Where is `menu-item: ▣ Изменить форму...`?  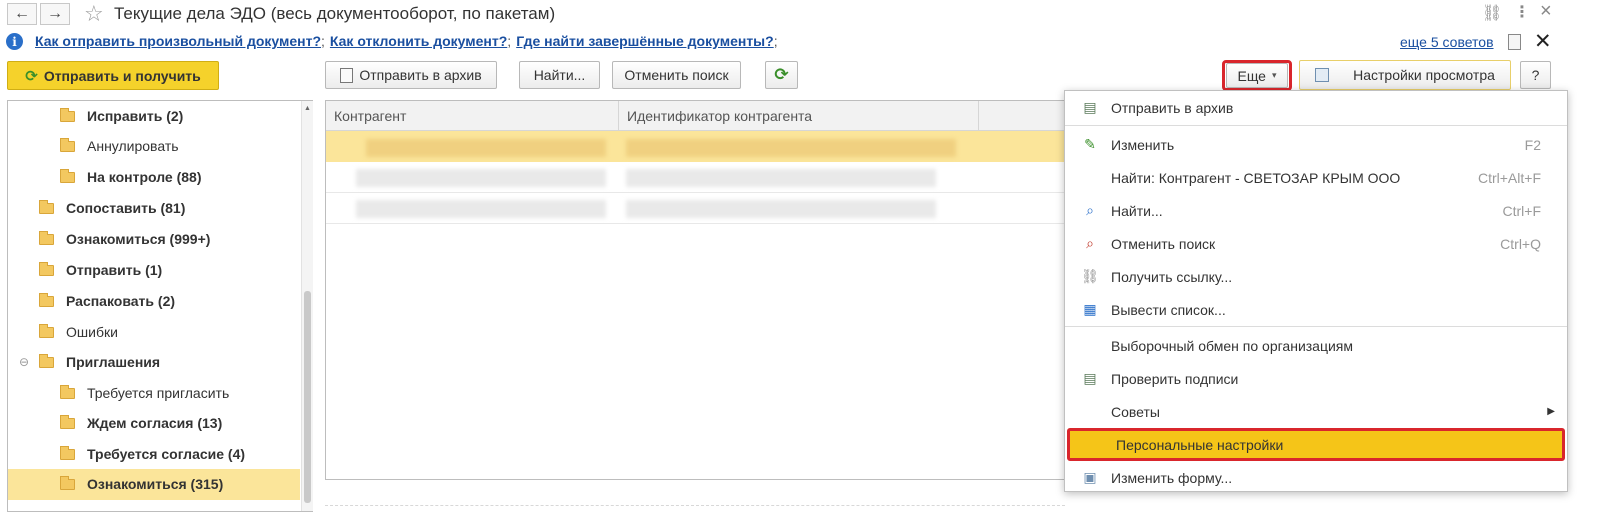
menu-item: ▣ Изменить форму... is located at coordinates (1316, 477).